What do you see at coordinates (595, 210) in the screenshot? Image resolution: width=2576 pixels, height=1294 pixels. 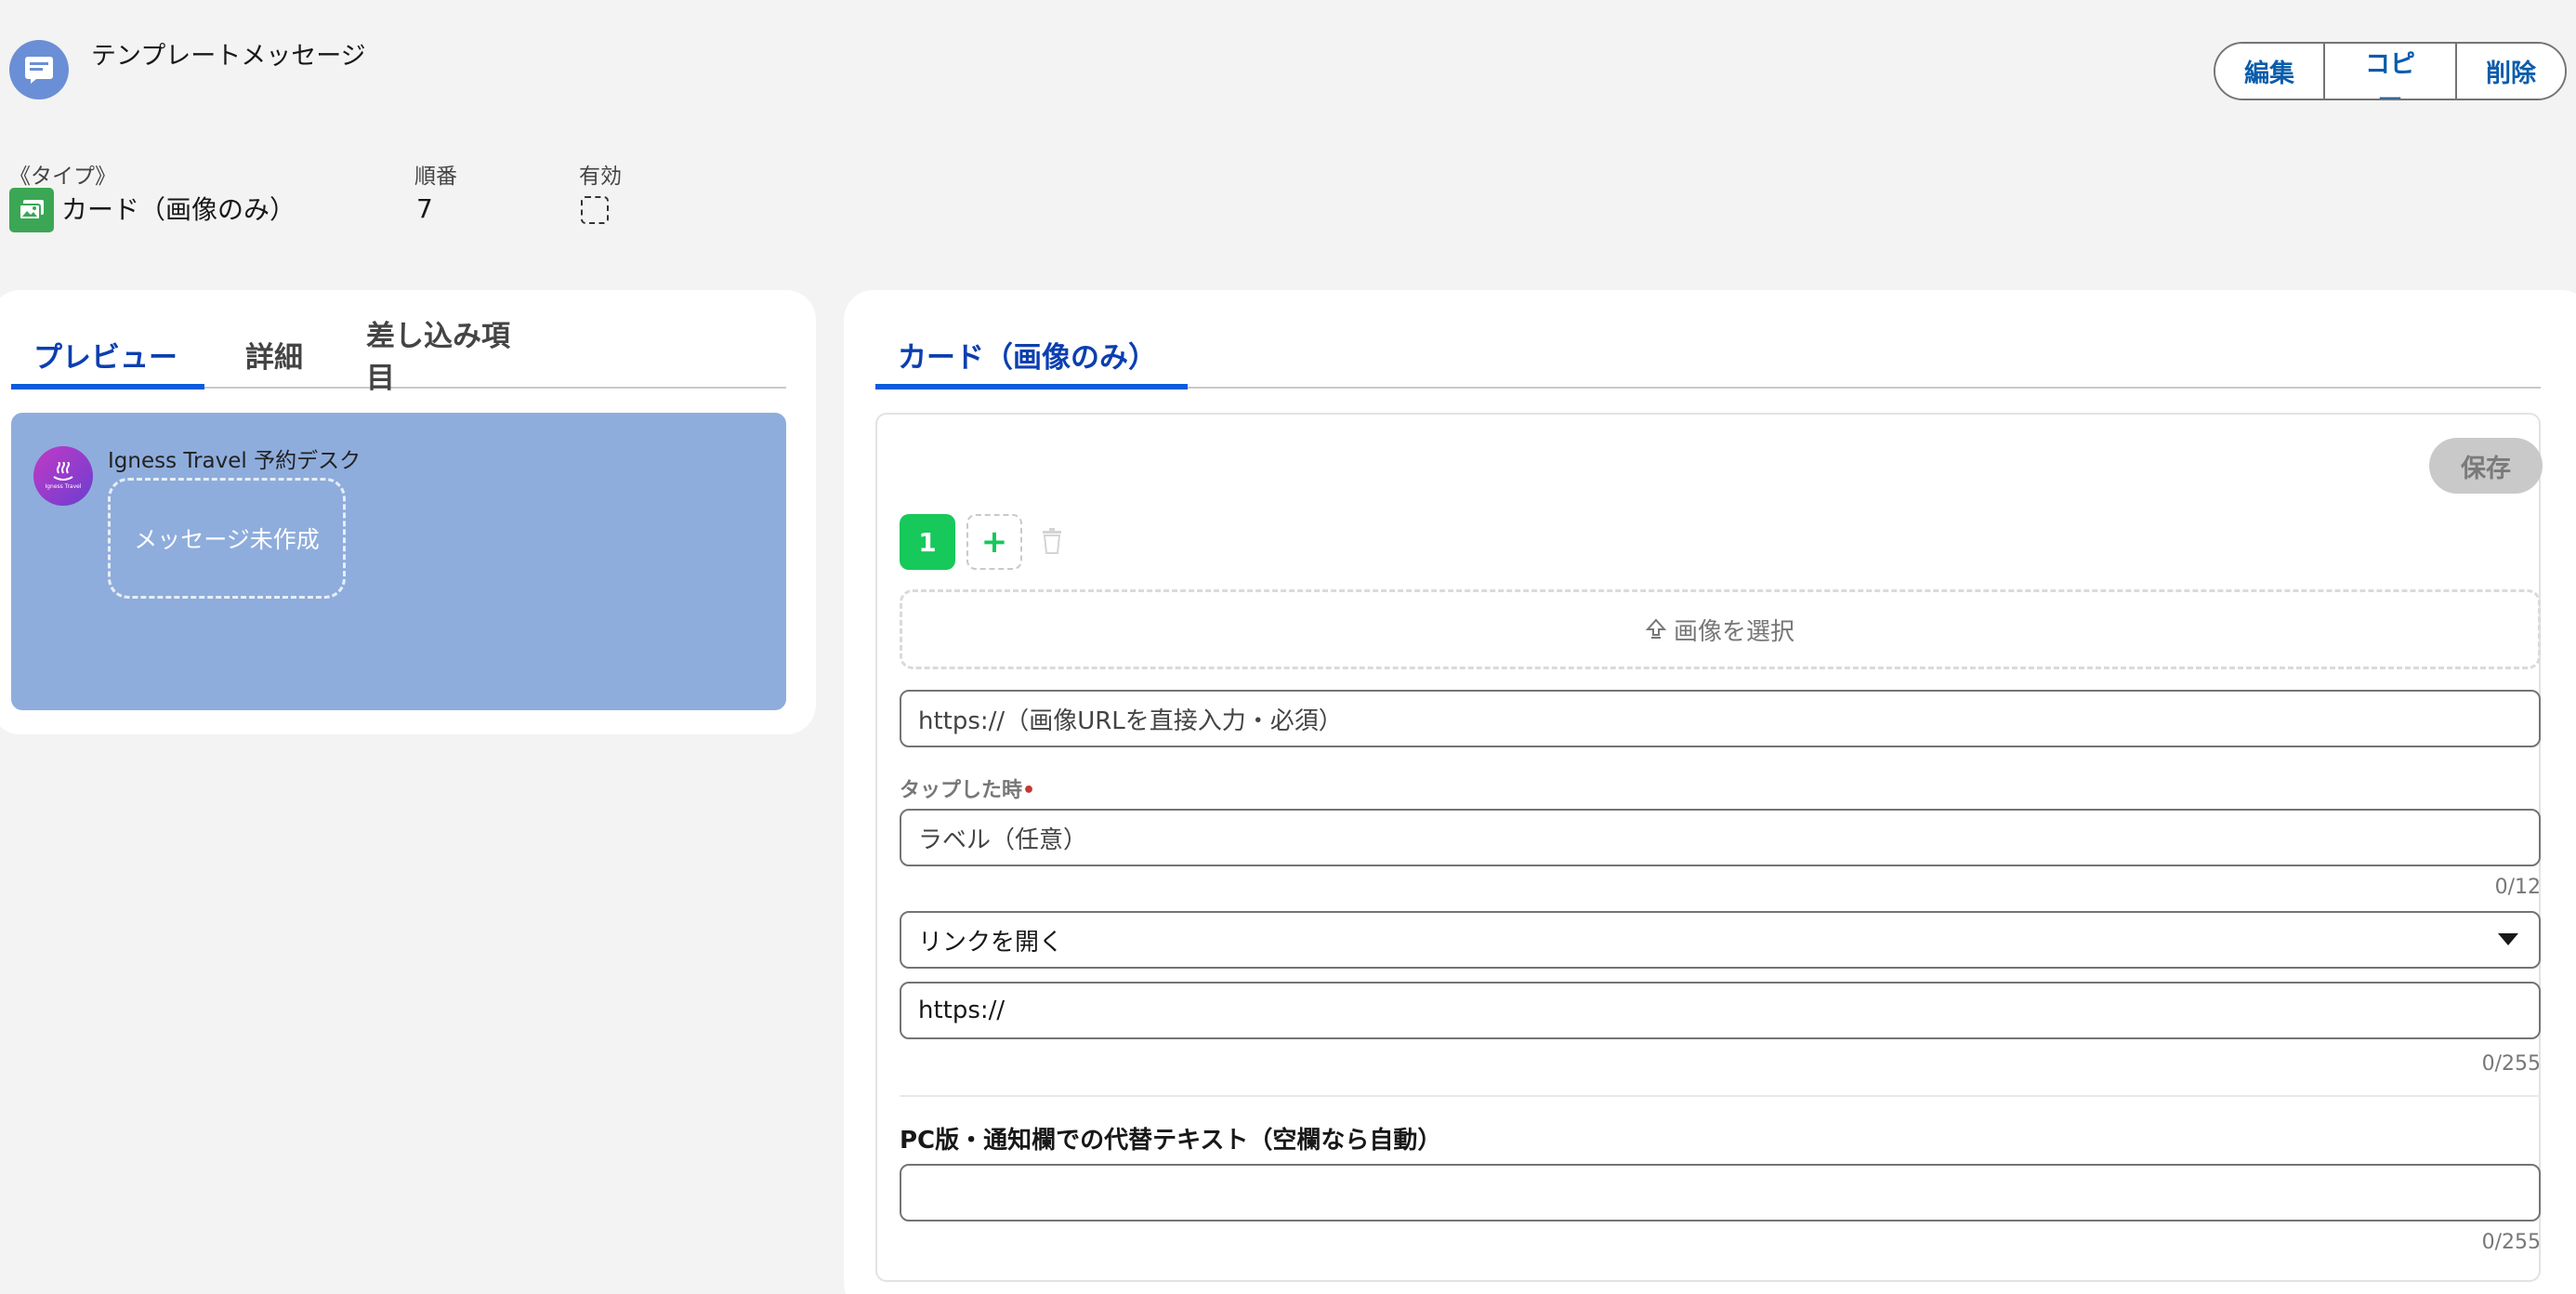 I see `active-checkbox` at bounding box center [595, 210].